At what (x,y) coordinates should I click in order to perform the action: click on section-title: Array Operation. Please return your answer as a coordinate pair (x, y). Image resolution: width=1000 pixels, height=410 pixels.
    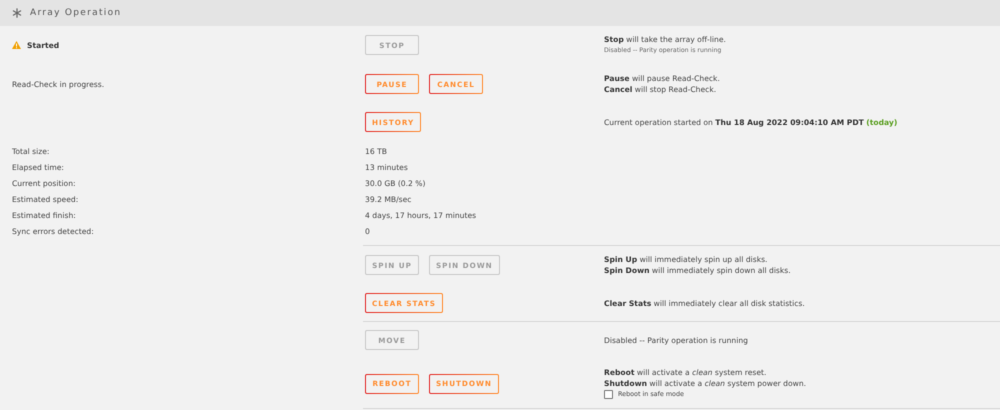
    Looking at the image, I should click on (76, 13).